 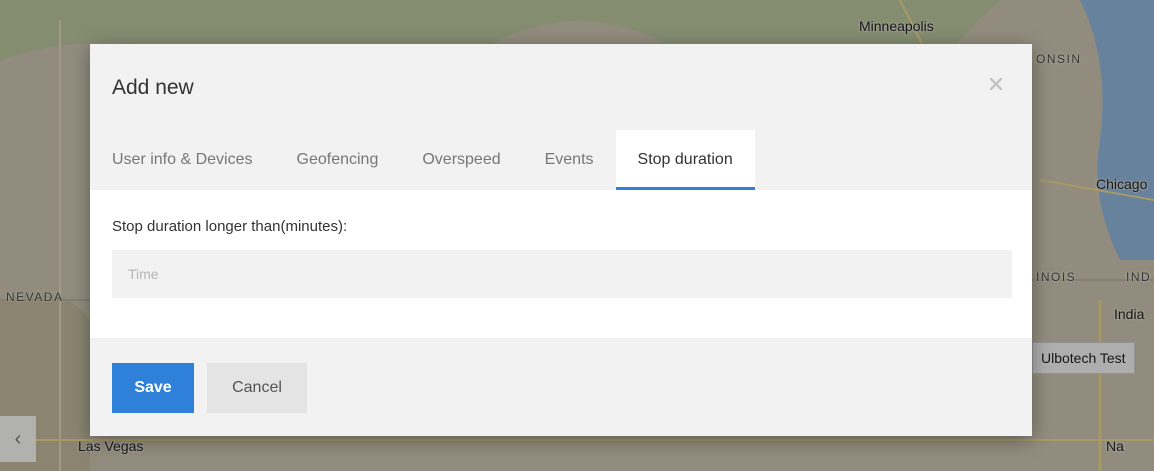 I want to click on dialog-header: Add new, so click(x=561, y=87).